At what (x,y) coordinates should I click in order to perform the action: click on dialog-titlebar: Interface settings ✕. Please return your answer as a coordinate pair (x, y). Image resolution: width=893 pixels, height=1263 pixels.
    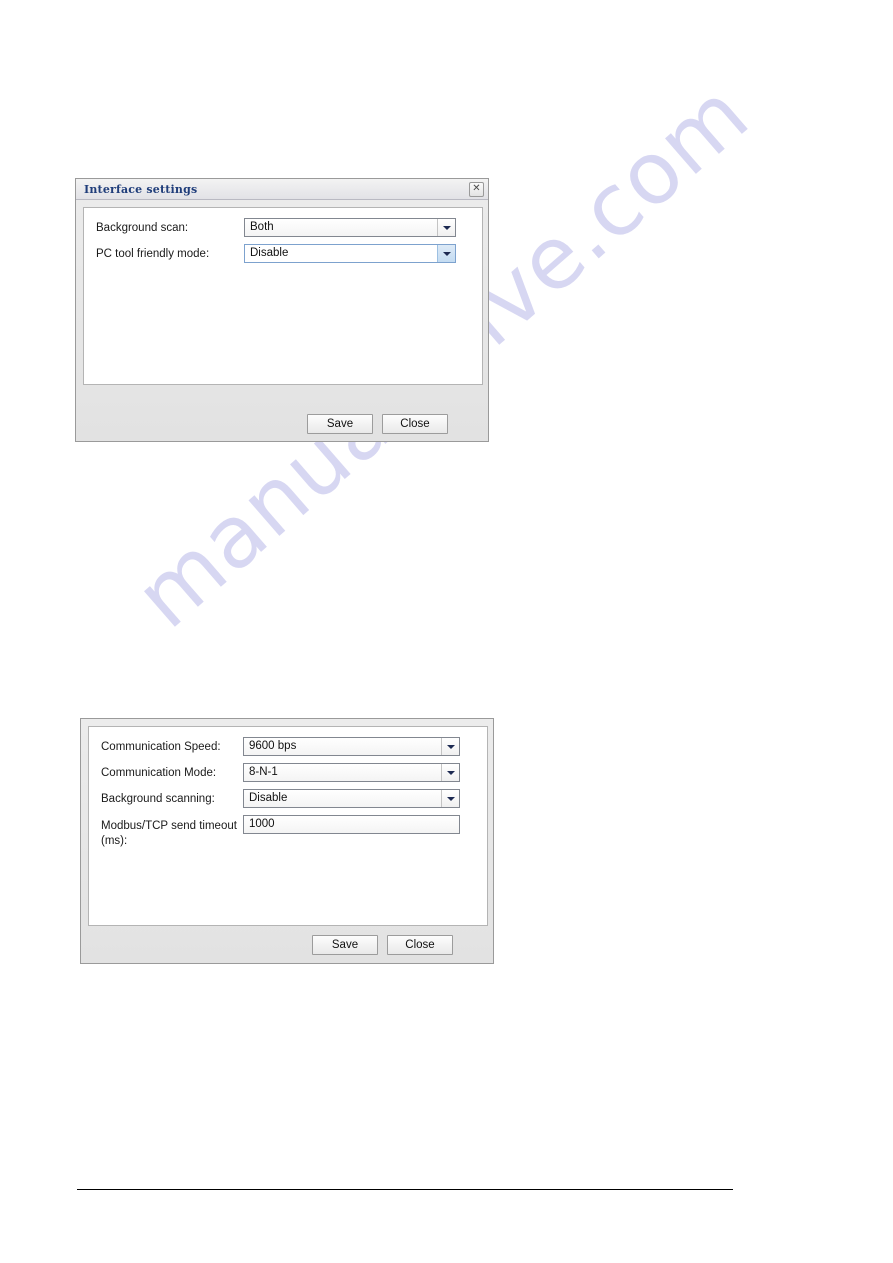
    Looking at the image, I should click on (282, 189).